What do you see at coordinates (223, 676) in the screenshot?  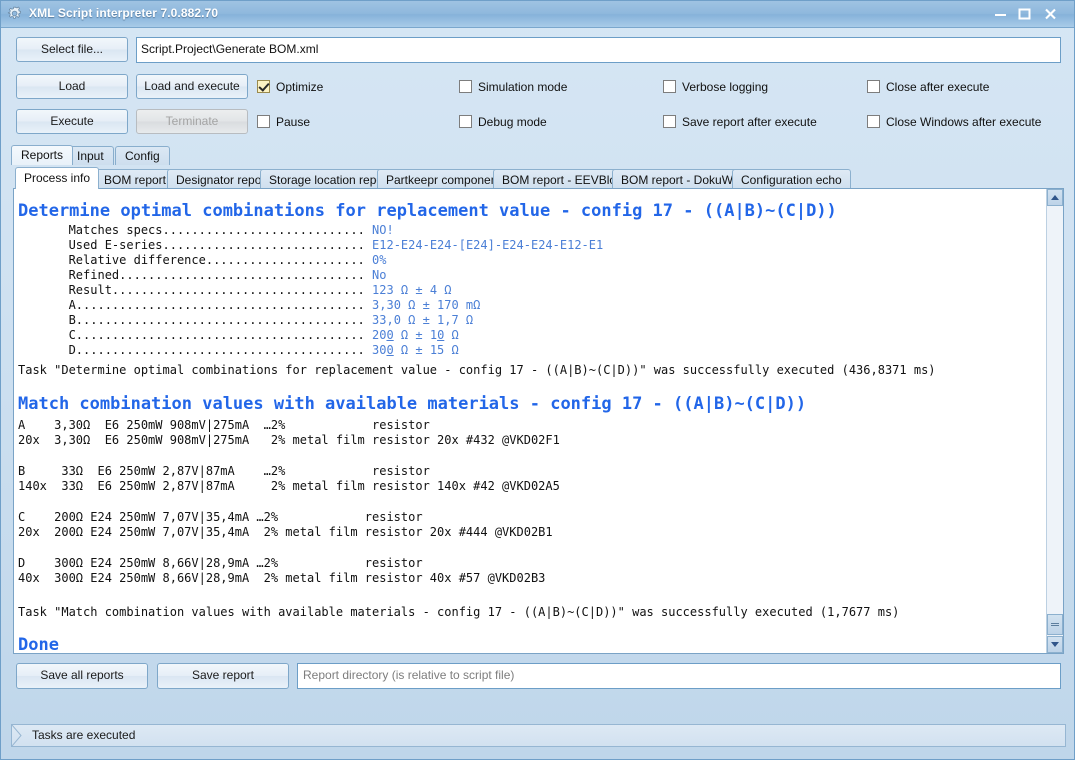 I see `save-report-button: Save report` at bounding box center [223, 676].